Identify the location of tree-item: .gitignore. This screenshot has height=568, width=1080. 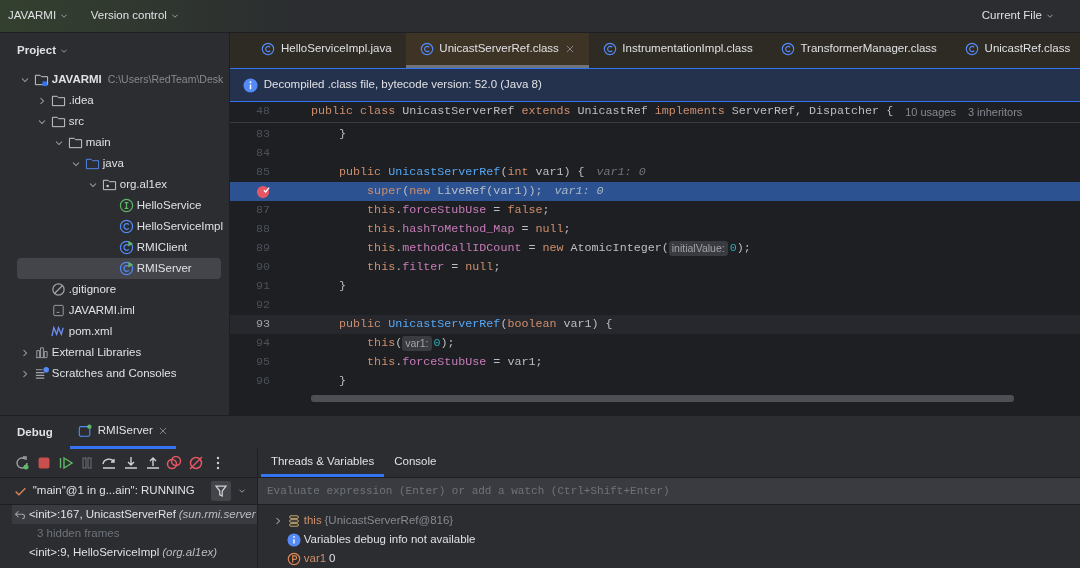
(119, 289).